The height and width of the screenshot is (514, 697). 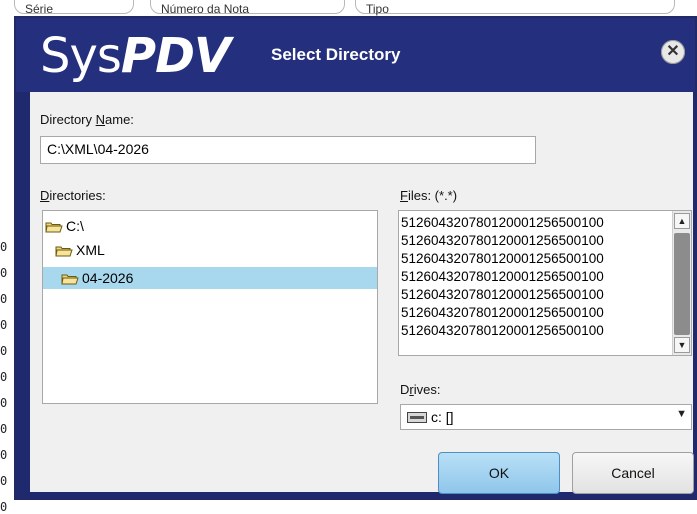 I want to click on drives-label: Drives:, so click(x=420, y=389).